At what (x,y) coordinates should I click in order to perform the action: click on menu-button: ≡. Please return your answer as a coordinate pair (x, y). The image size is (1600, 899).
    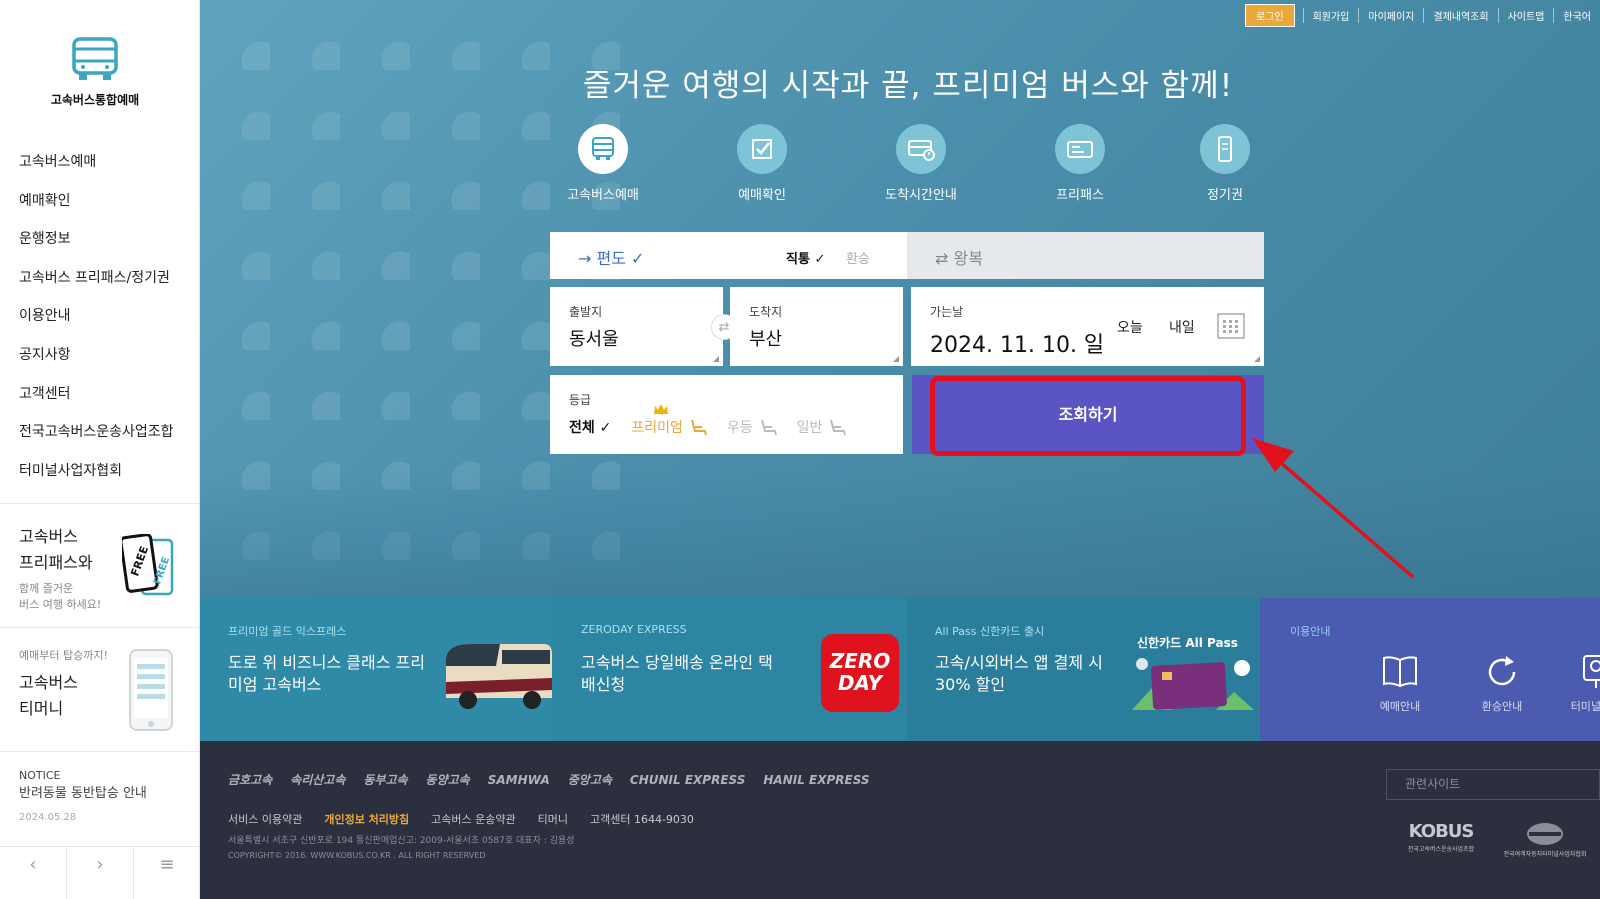
    Looking at the image, I should click on (167, 873).